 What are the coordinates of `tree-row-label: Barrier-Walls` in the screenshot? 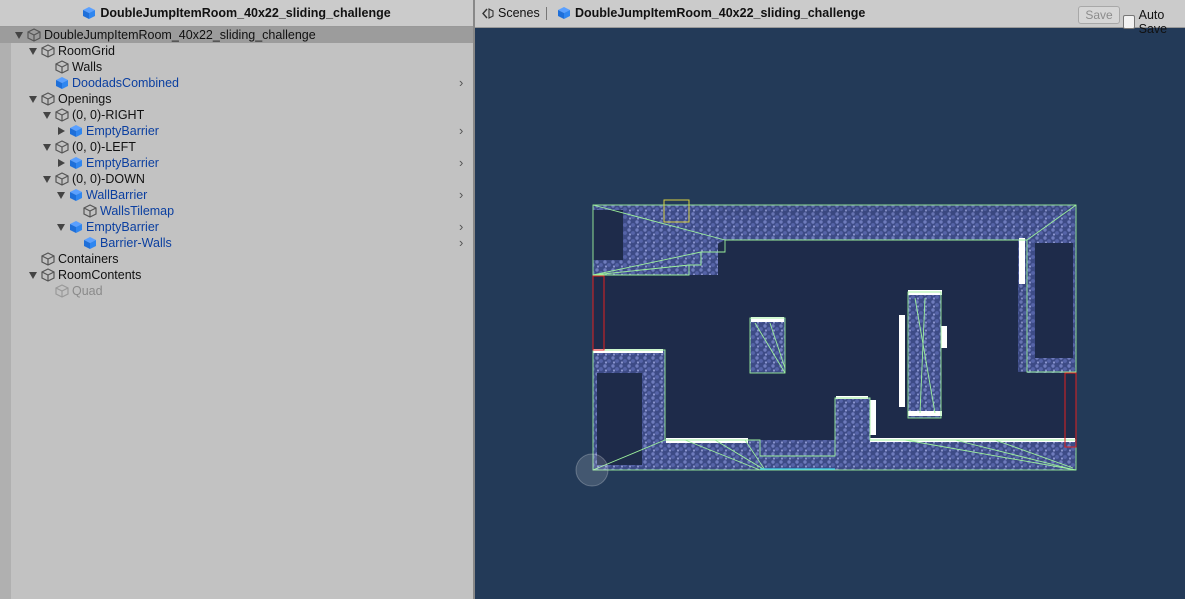 It's located at (136, 243).